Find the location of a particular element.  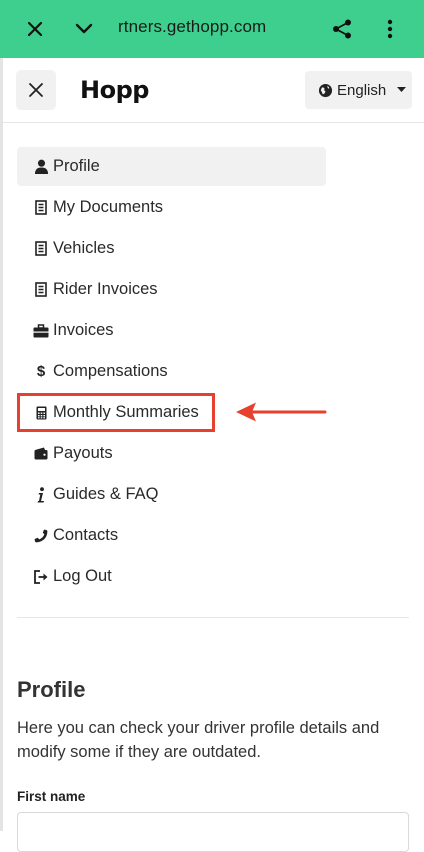

more-button is located at coordinates (390, 29).